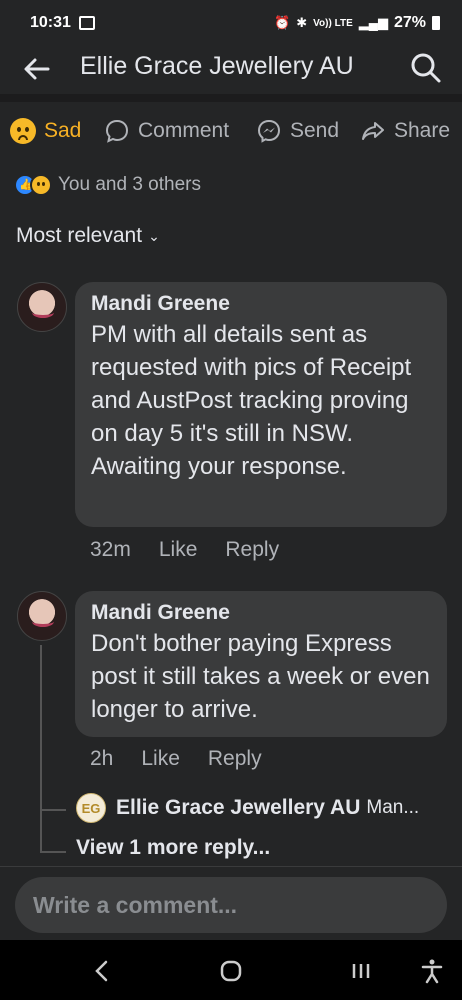 This screenshot has height=1000, width=462. Describe the element at coordinates (41, 748) in the screenshot. I see `thread-line` at that location.